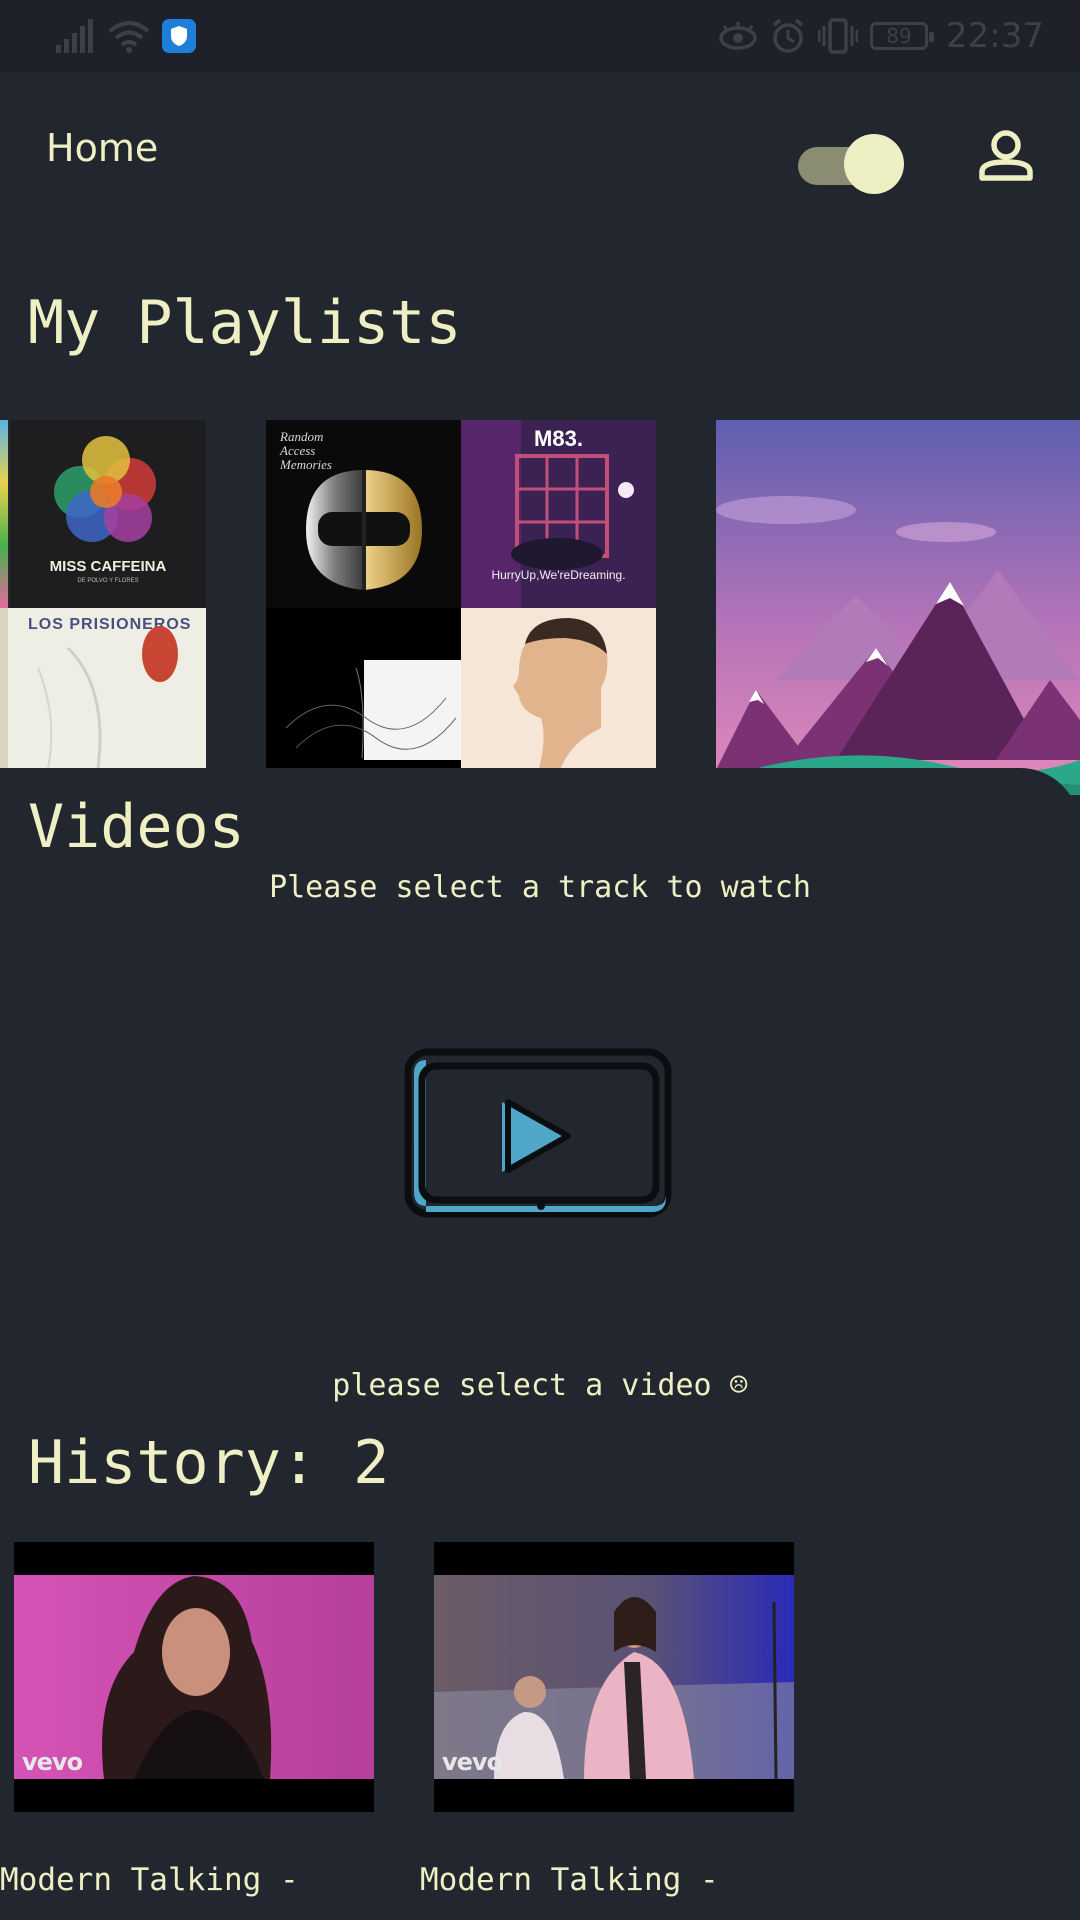 This screenshot has height=1920, width=1080. I want to click on eye-icon, so click(738, 36).